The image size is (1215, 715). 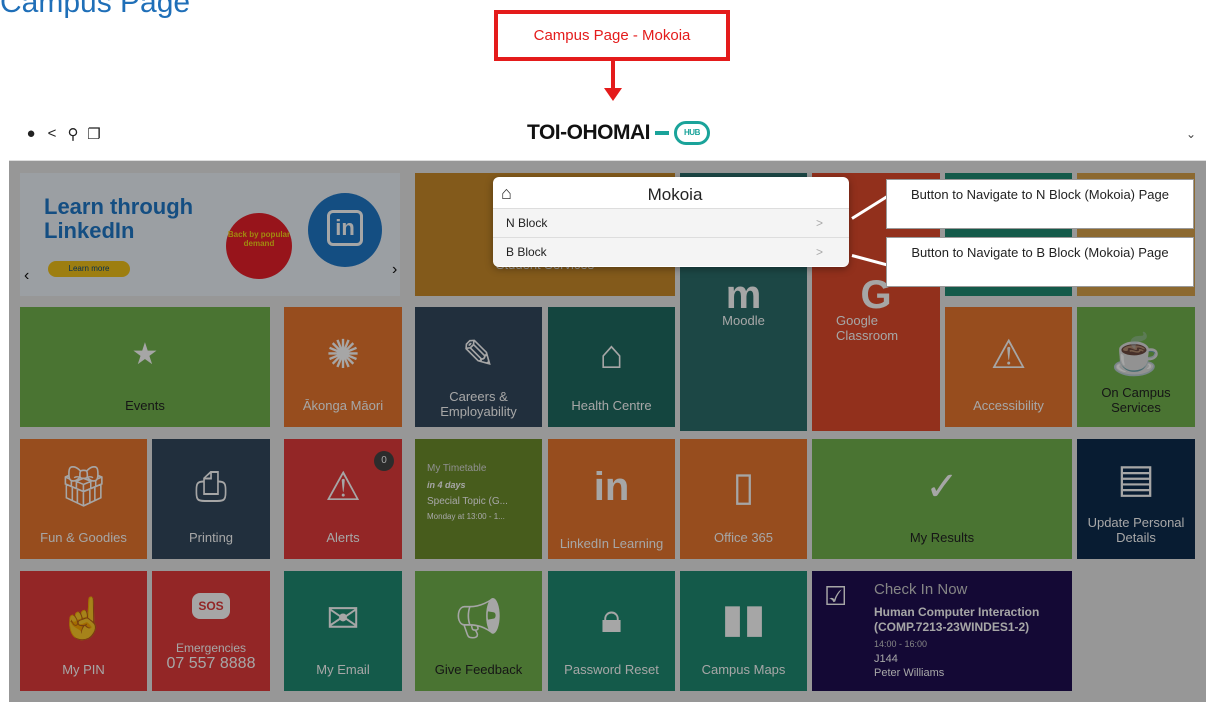 I want to click on checkin-time: 14:00 - 16:00, so click(x=901, y=644).